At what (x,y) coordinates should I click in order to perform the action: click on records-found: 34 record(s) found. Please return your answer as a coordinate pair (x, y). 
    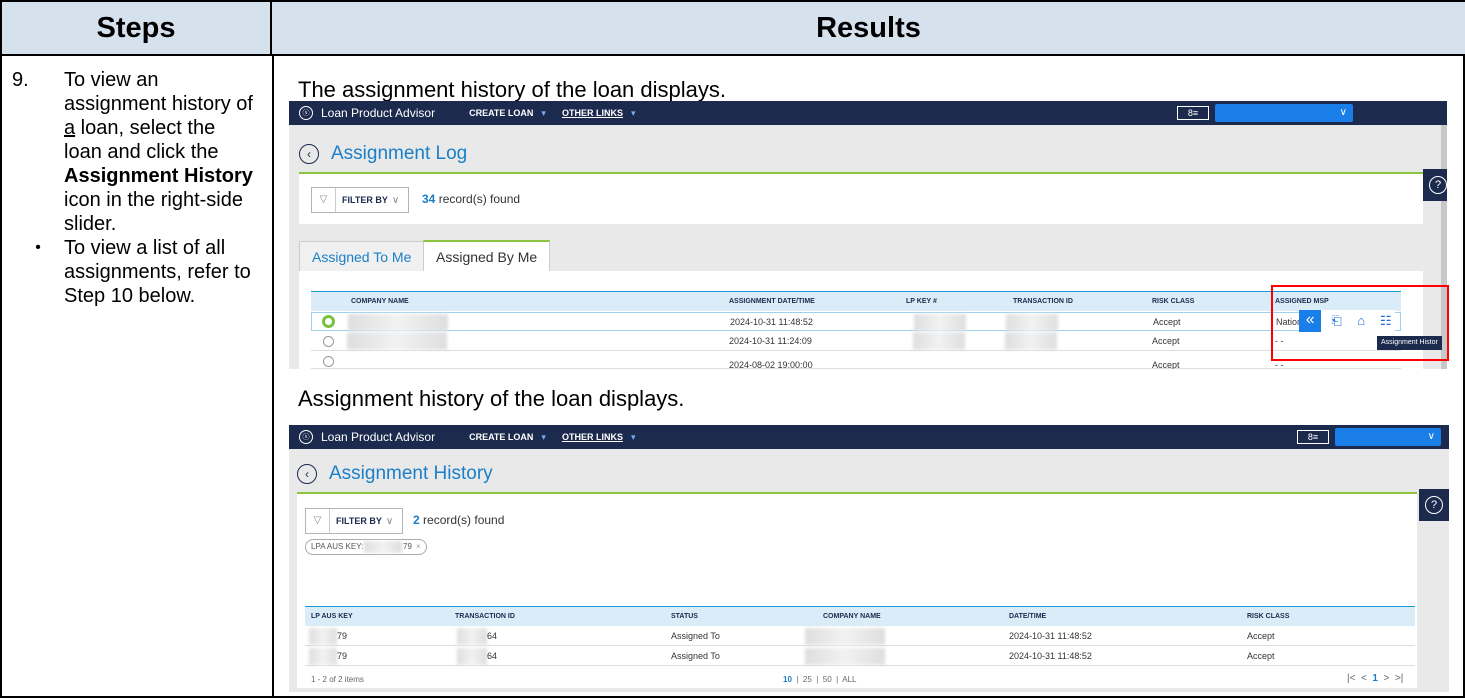
    Looking at the image, I should click on (471, 199).